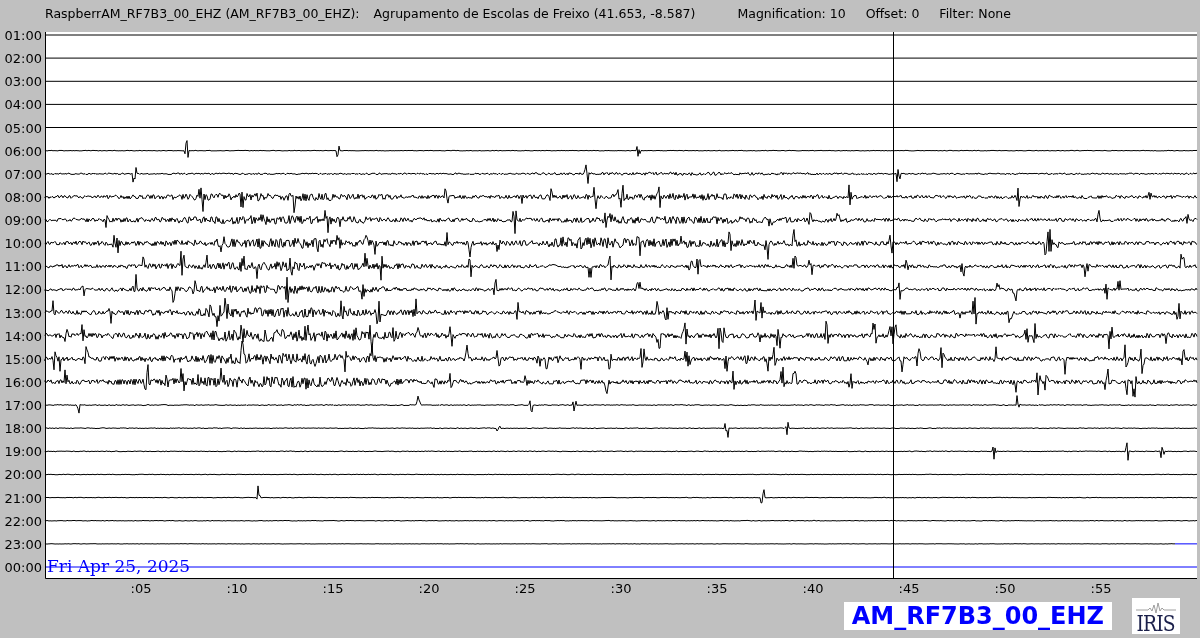 Image resolution: width=1200 pixels, height=638 pixels. I want to click on hour-label: 08:00, so click(23, 197).